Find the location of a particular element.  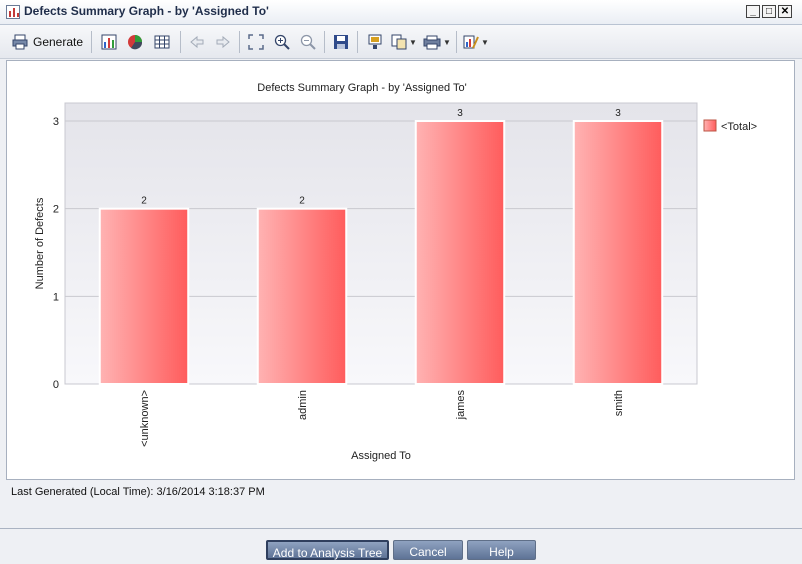

close-button: ✕ is located at coordinates (785, 11).